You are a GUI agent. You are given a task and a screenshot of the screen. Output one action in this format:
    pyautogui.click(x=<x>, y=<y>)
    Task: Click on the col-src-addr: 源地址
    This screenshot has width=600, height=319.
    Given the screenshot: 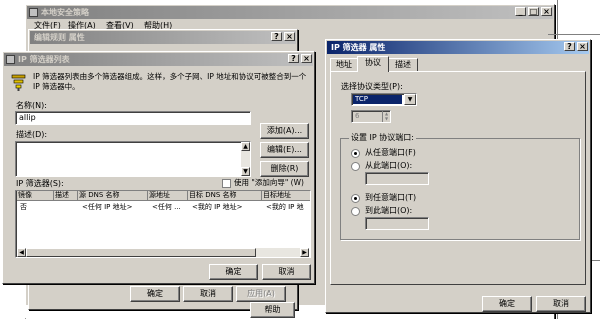 What is the action you would take?
    pyautogui.click(x=168, y=196)
    